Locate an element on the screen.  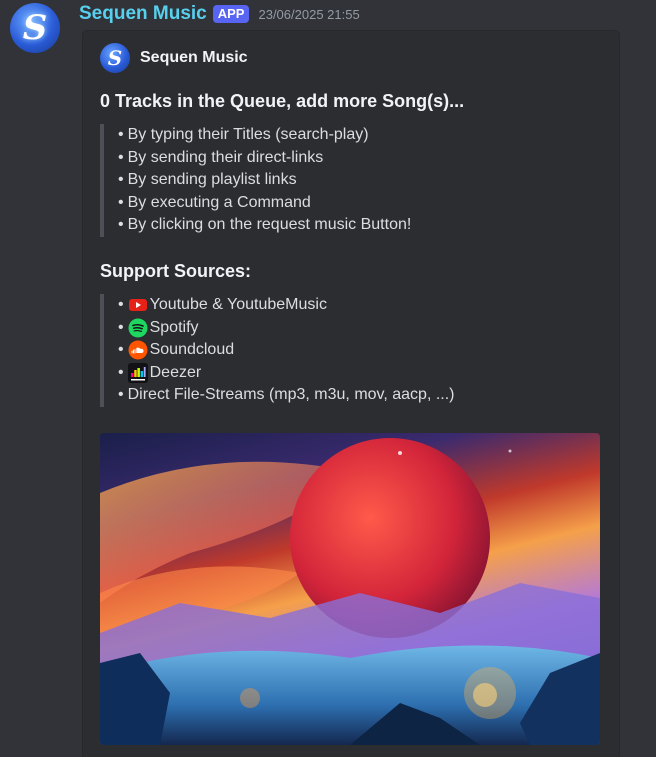
embed-author: S Sequen Music is located at coordinates (174, 58).